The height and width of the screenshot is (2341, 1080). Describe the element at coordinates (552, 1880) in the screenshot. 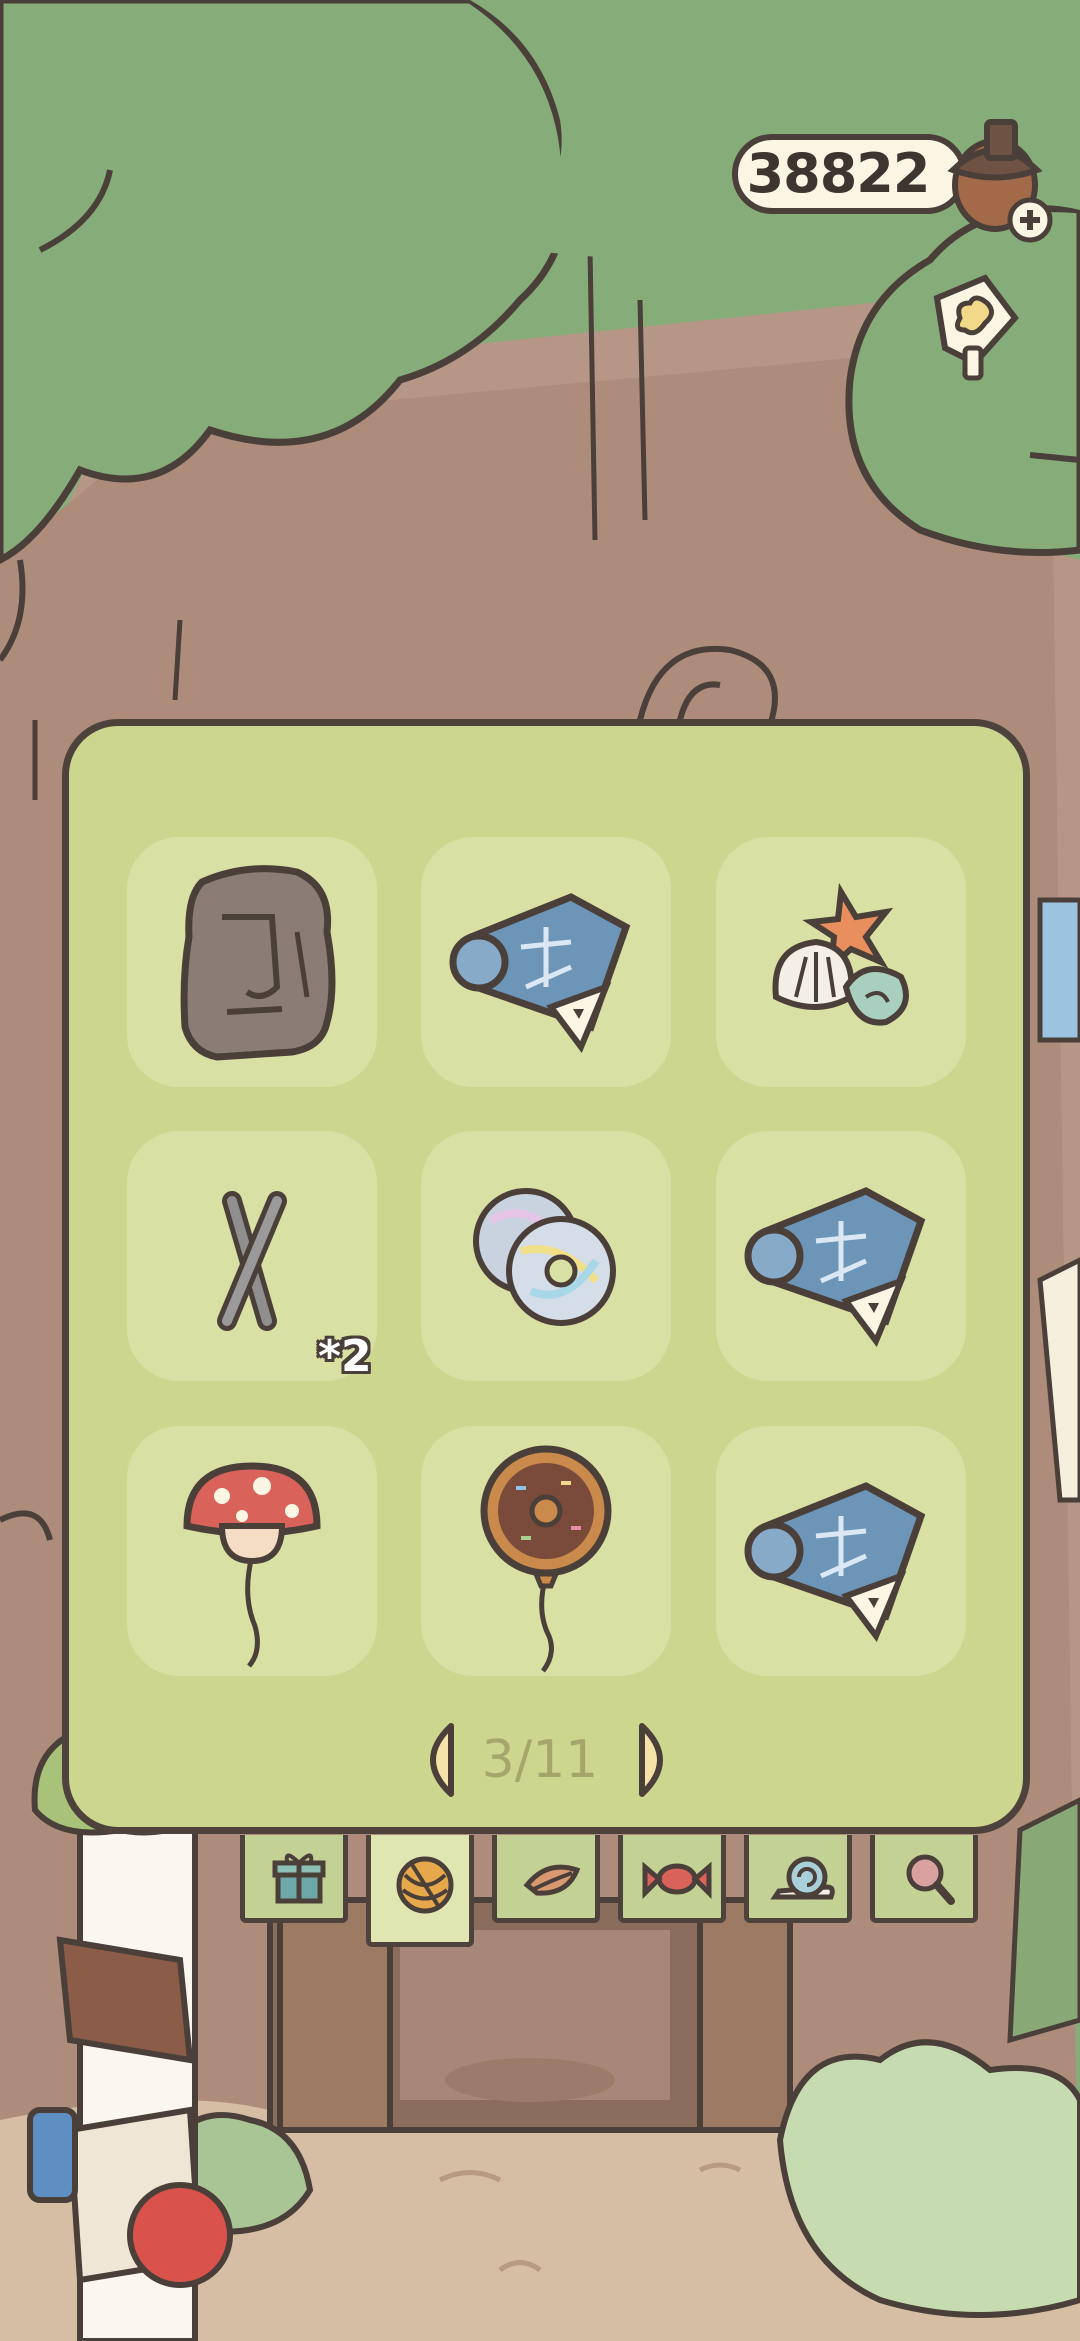

I see `leaf-icon` at that location.